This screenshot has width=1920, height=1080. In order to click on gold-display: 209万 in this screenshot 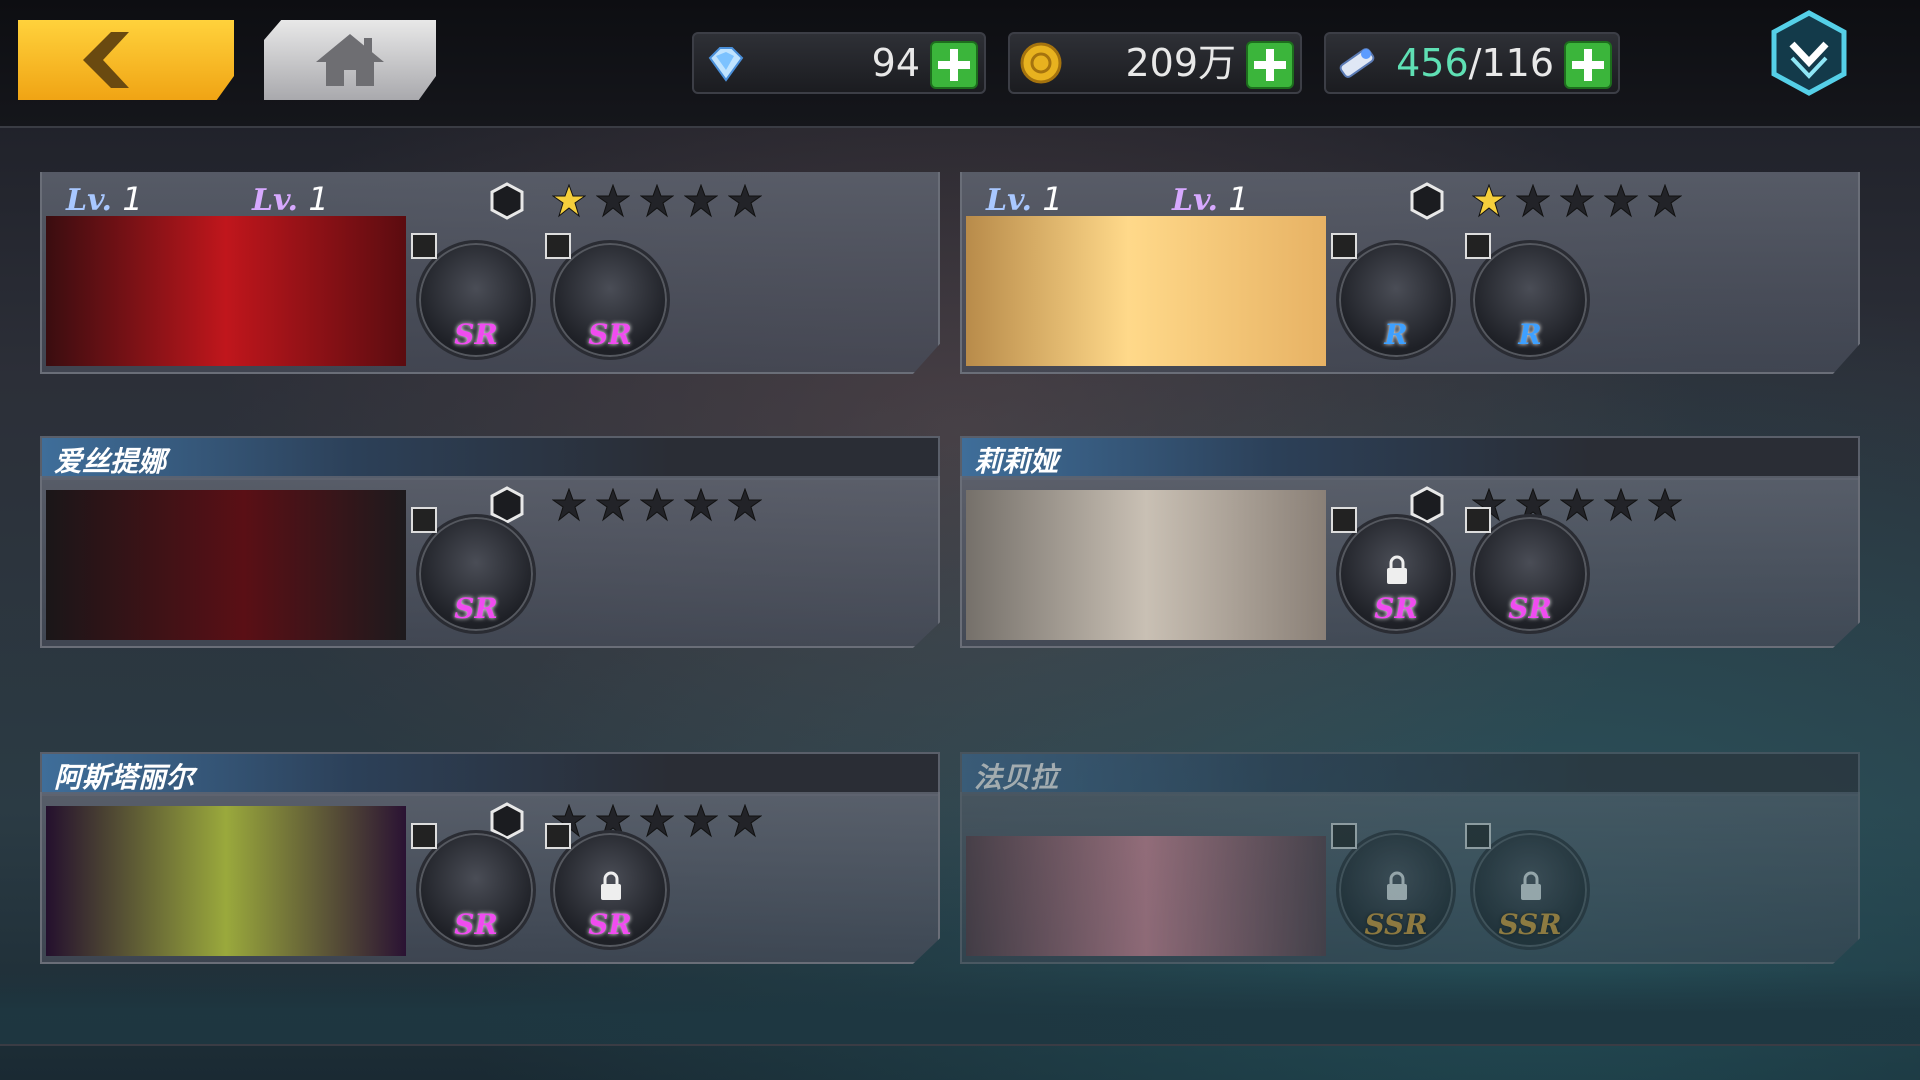, I will do `click(1155, 63)`.